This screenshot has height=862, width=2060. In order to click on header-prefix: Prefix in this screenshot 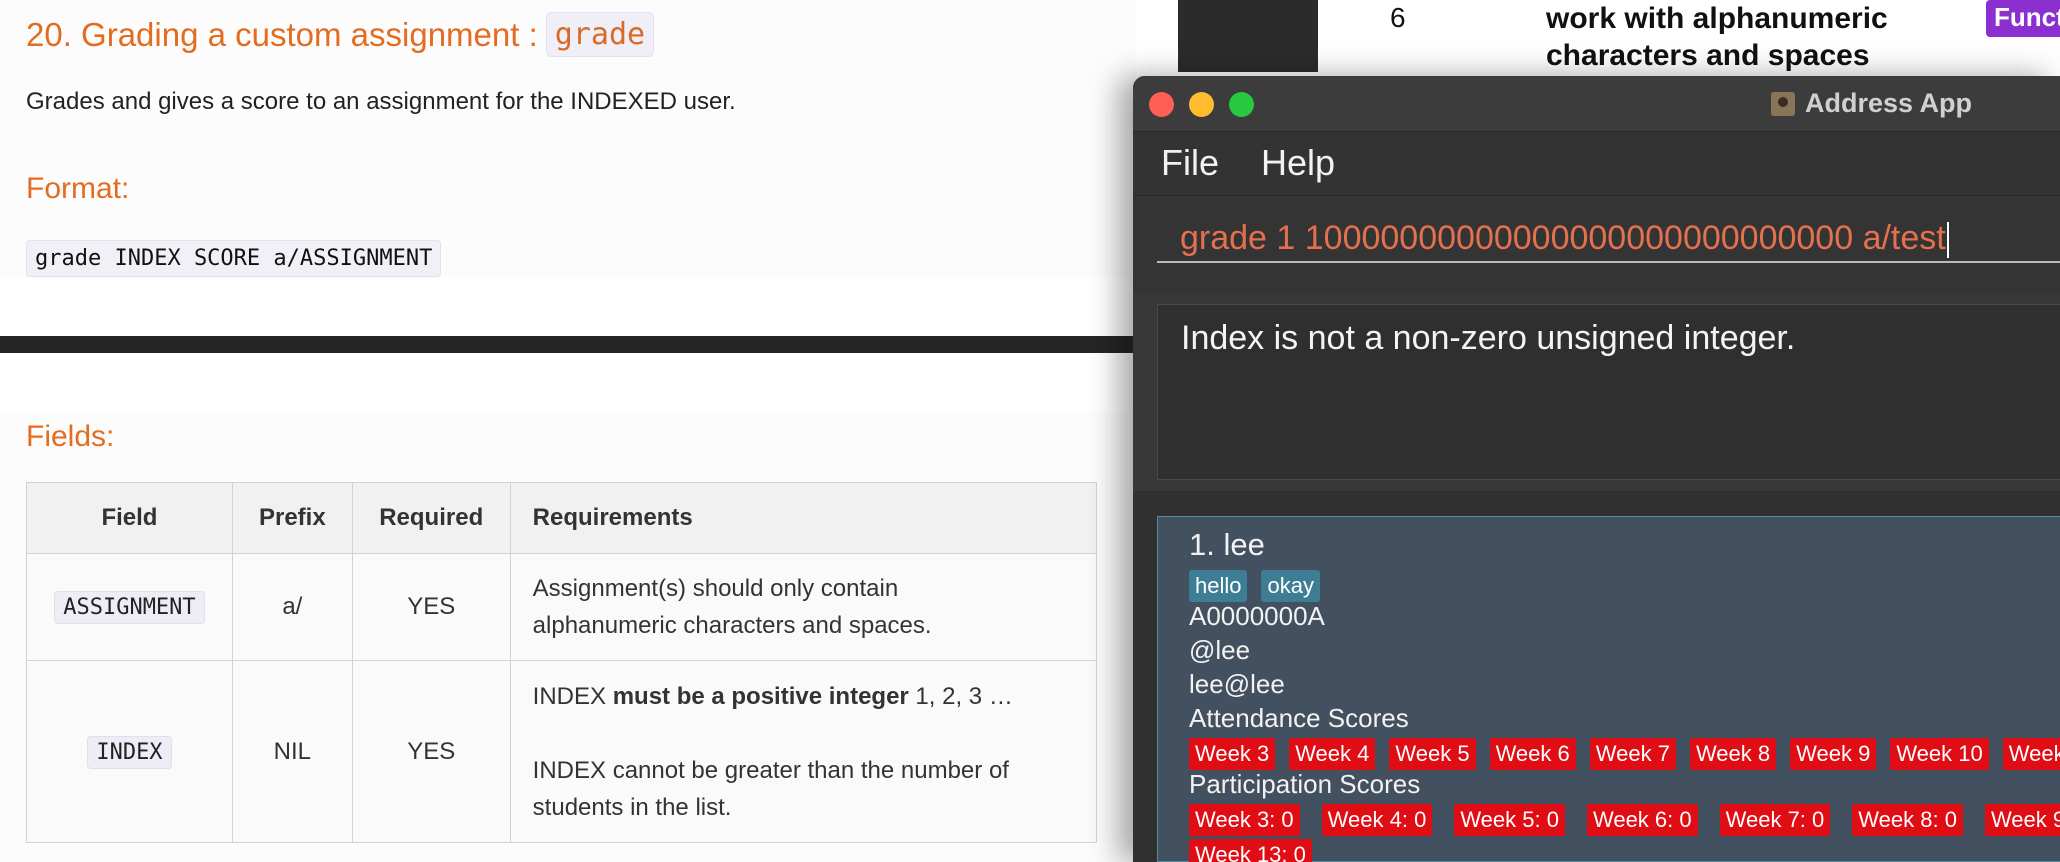, I will do `click(292, 518)`.